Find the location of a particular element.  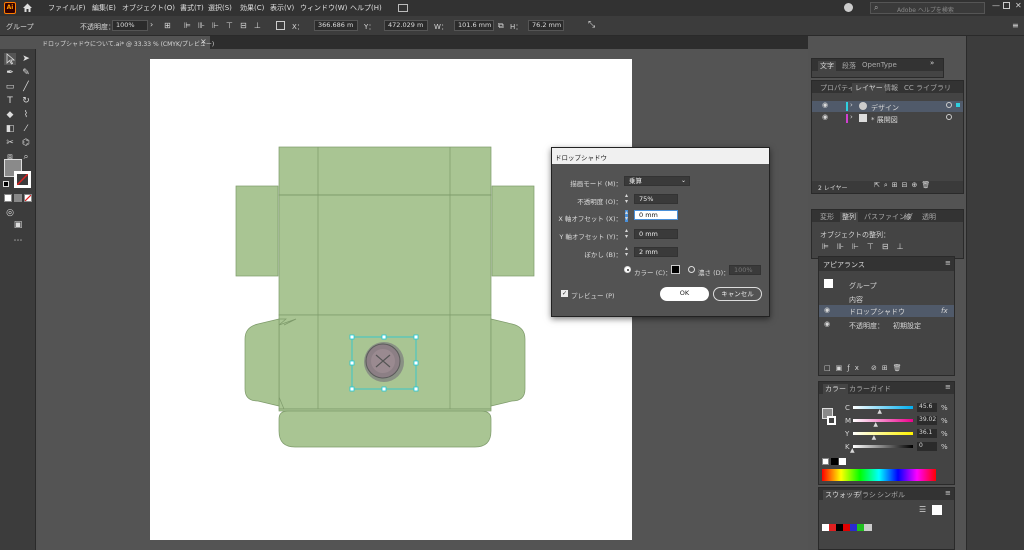

gradient-tool-icon: ◧ is located at coordinates (10, 129).